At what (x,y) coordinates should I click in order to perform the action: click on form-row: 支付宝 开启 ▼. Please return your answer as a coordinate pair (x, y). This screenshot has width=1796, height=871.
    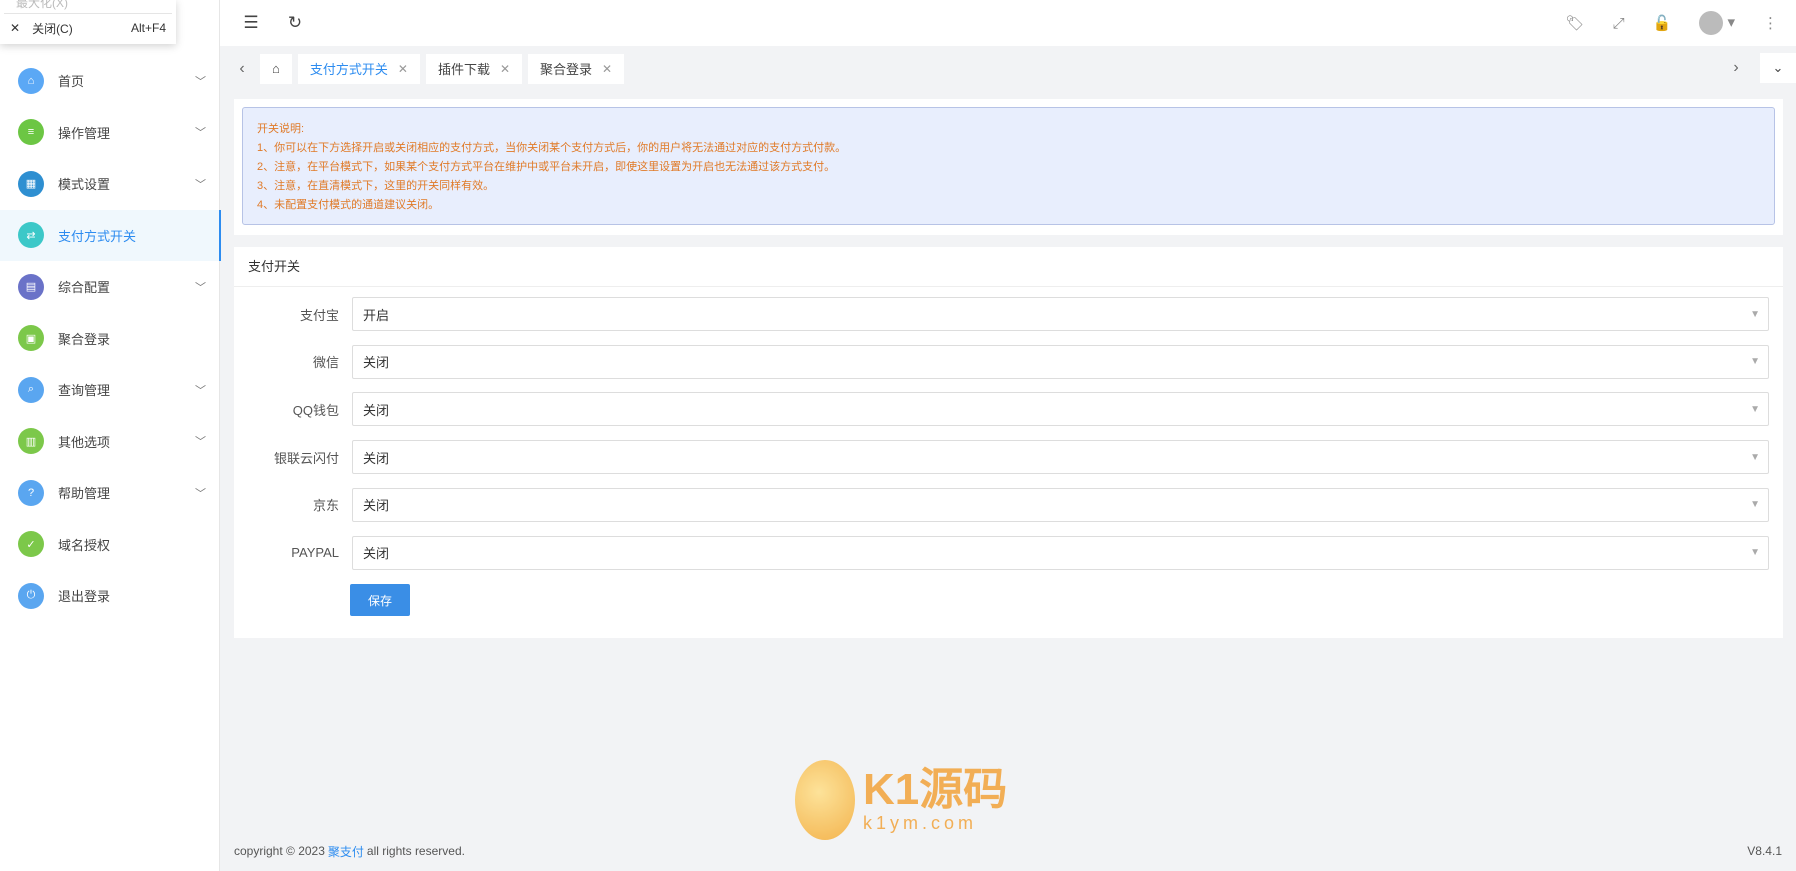
    Looking at the image, I should click on (1008, 314).